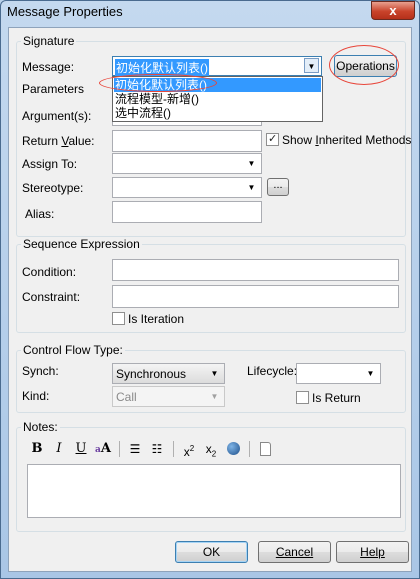 Image resolution: width=420 pixels, height=579 pixels. I want to click on condition-field, so click(255, 270).